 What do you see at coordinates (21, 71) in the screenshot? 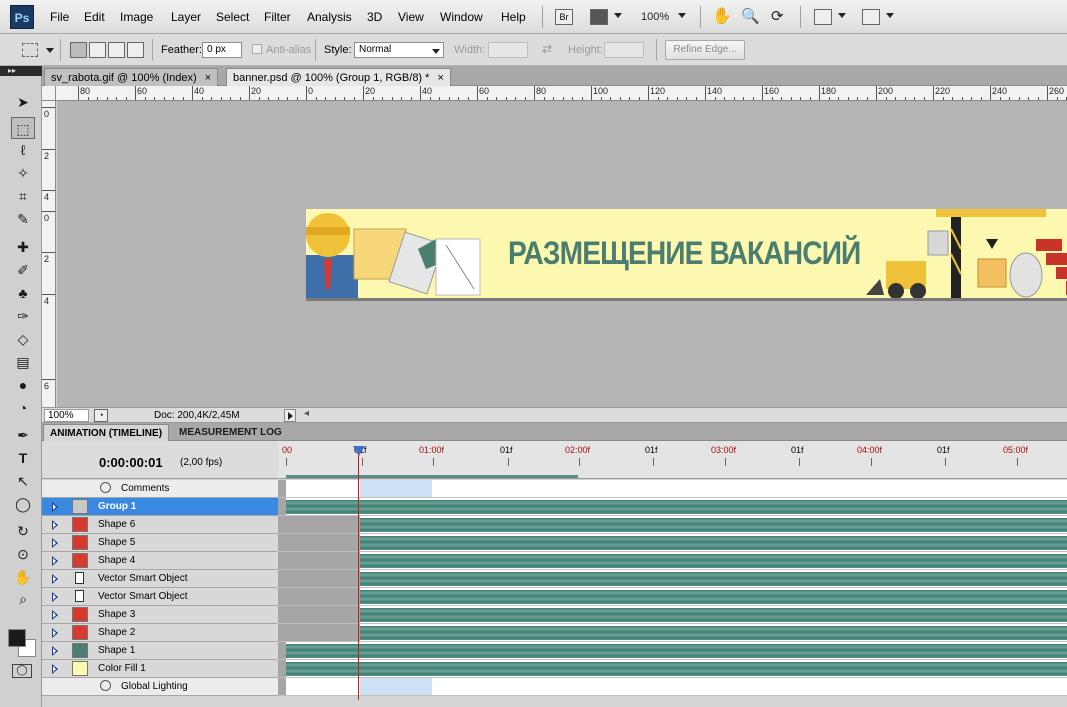
I see `panel-grip: ▸▸` at bounding box center [21, 71].